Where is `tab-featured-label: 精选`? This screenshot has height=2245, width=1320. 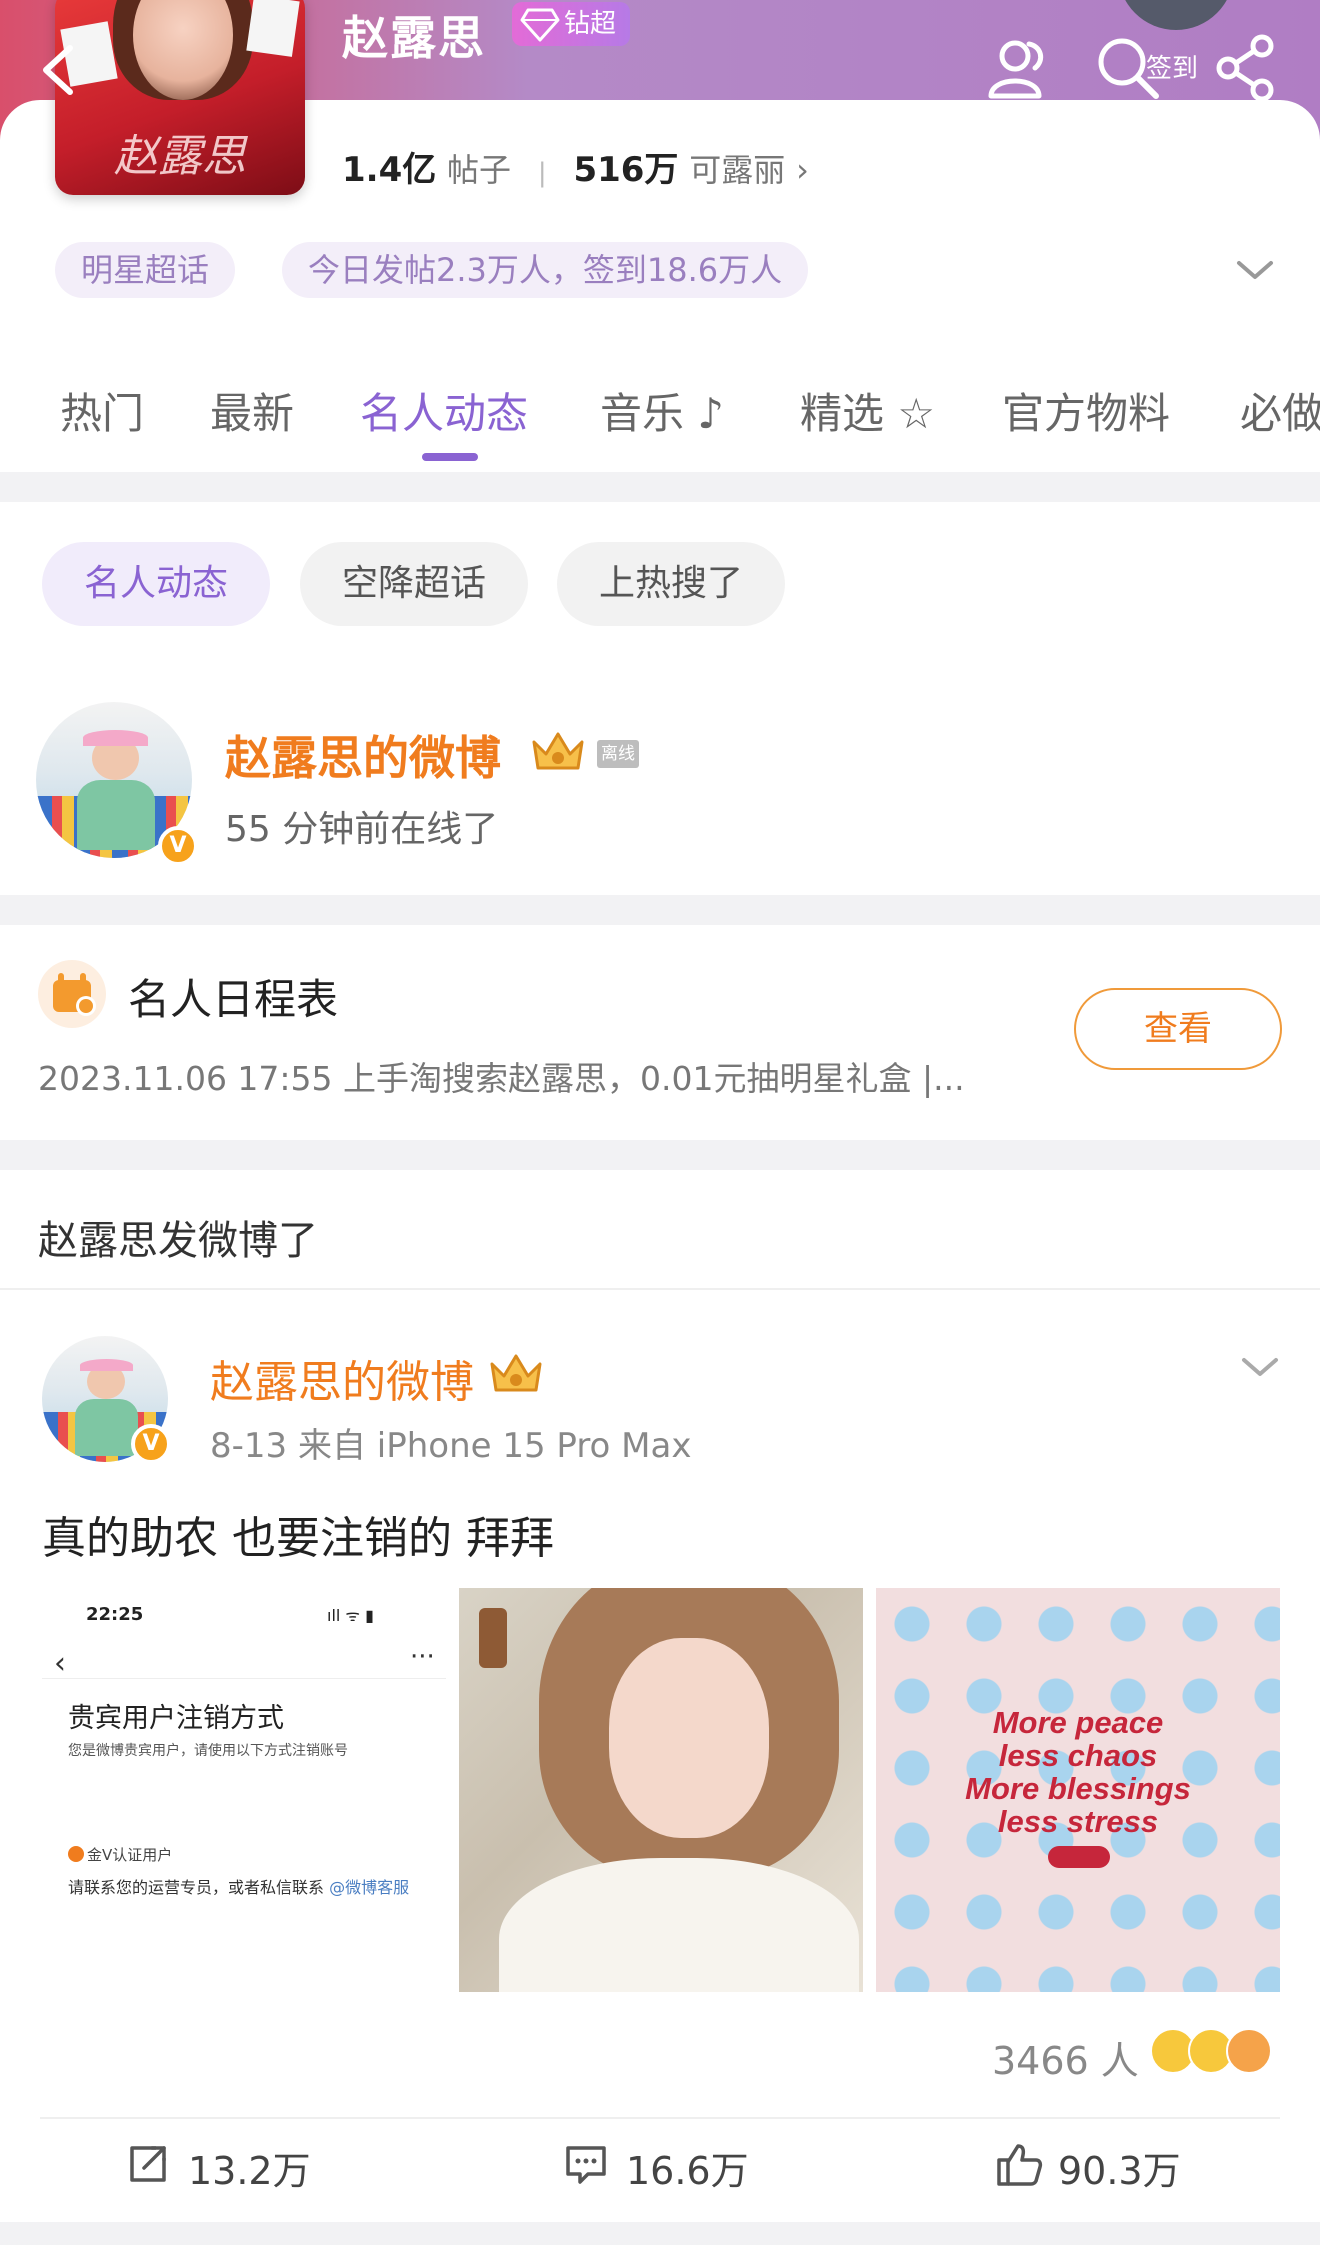 tab-featured-label: 精选 is located at coordinates (842, 413).